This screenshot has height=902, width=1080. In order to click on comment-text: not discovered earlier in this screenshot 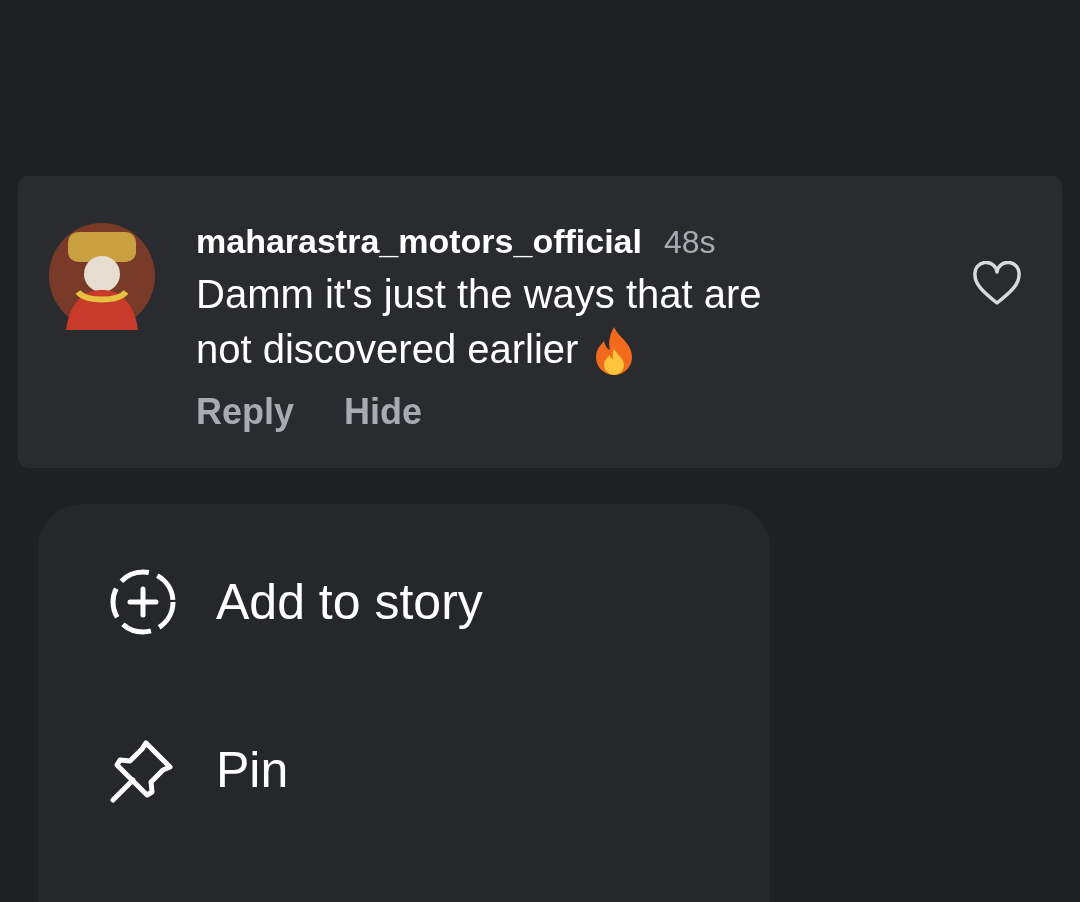, I will do `click(387, 349)`.